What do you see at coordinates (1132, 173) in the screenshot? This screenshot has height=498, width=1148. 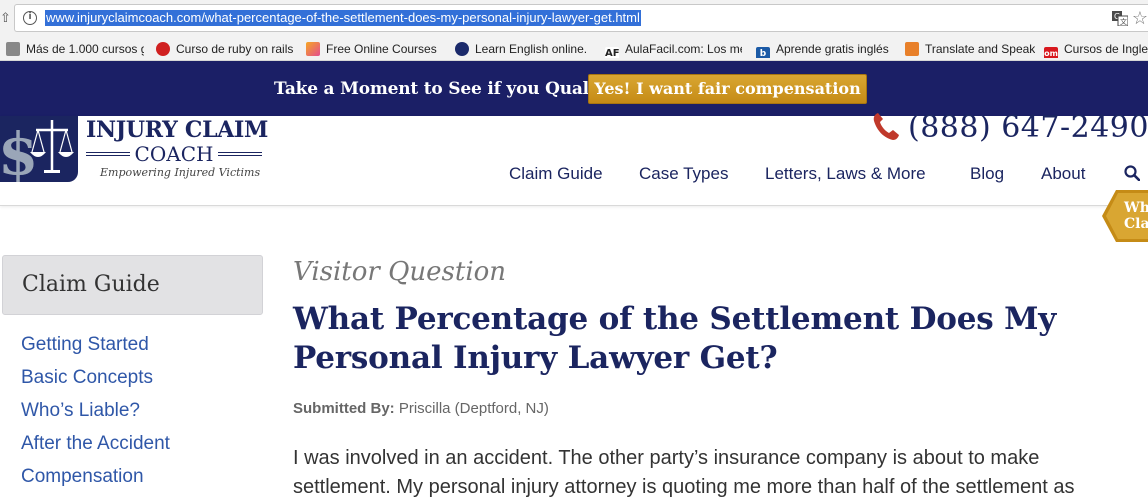 I see `search-icon` at bounding box center [1132, 173].